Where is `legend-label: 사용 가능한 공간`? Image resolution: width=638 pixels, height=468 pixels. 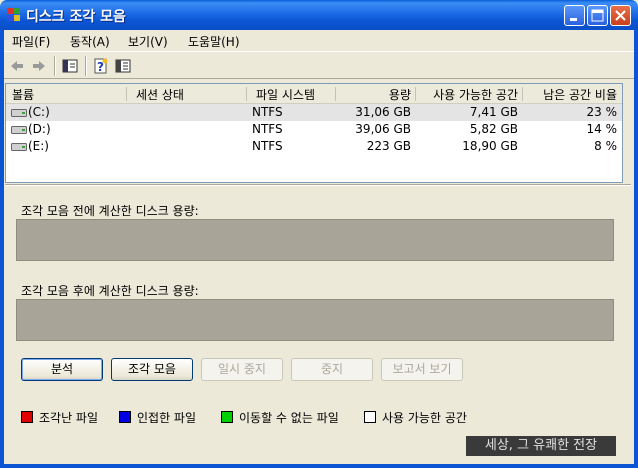 legend-label: 사용 가능한 공간 is located at coordinates (424, 418).